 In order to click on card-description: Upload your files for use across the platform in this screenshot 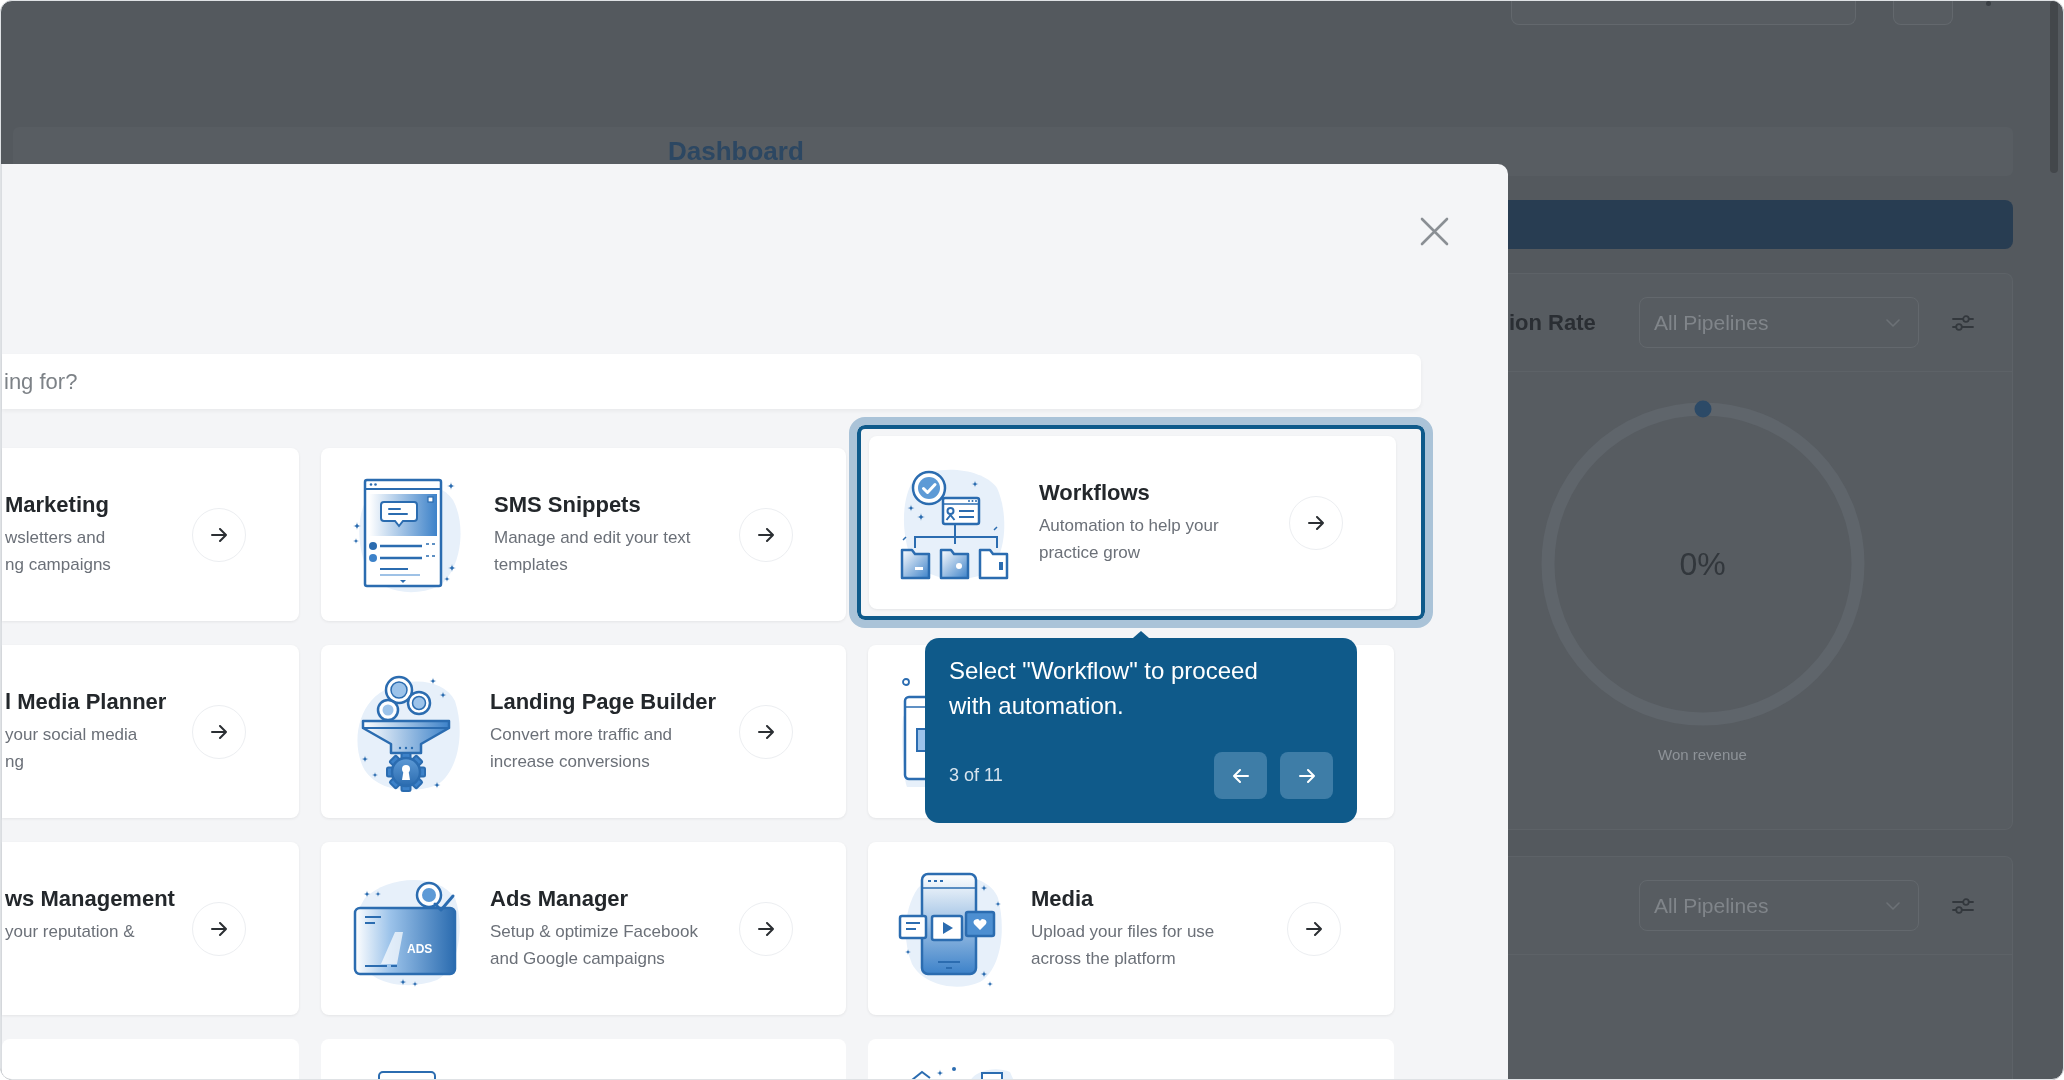, I will do `click(1123, 945)`.